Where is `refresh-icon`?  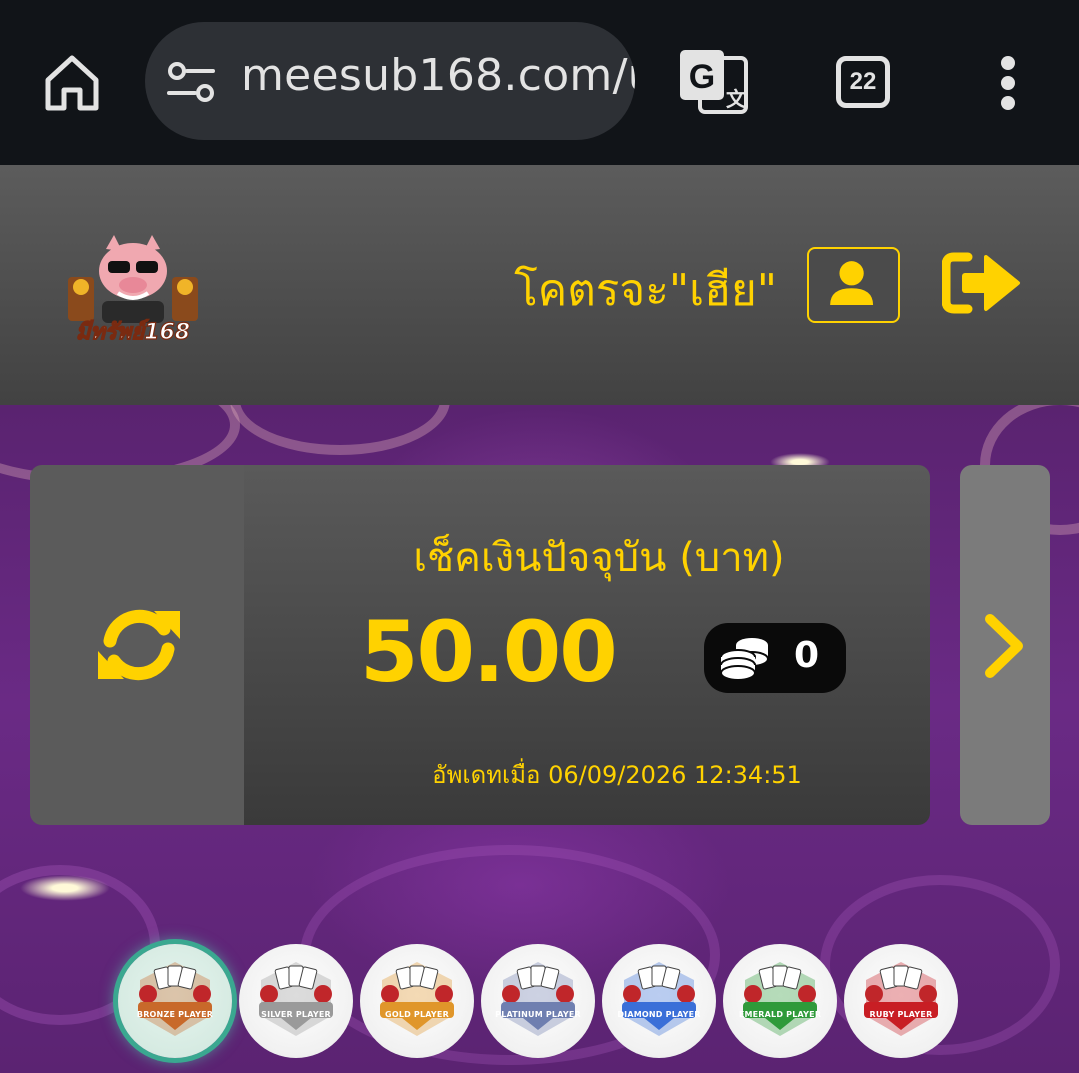
refresh-icon is located at coordinates (139, 645).